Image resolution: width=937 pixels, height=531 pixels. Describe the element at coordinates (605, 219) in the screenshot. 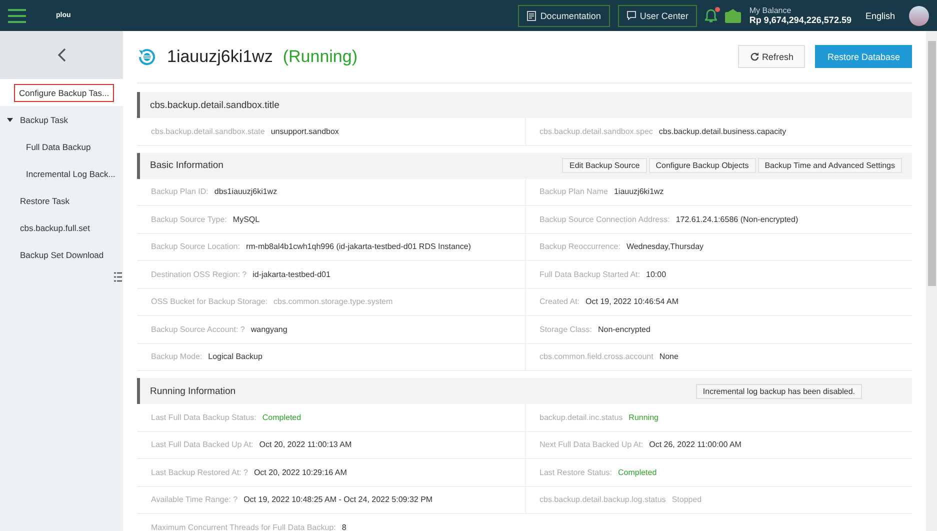

I see `field-label: Backup Source Connection Address:` at that location.